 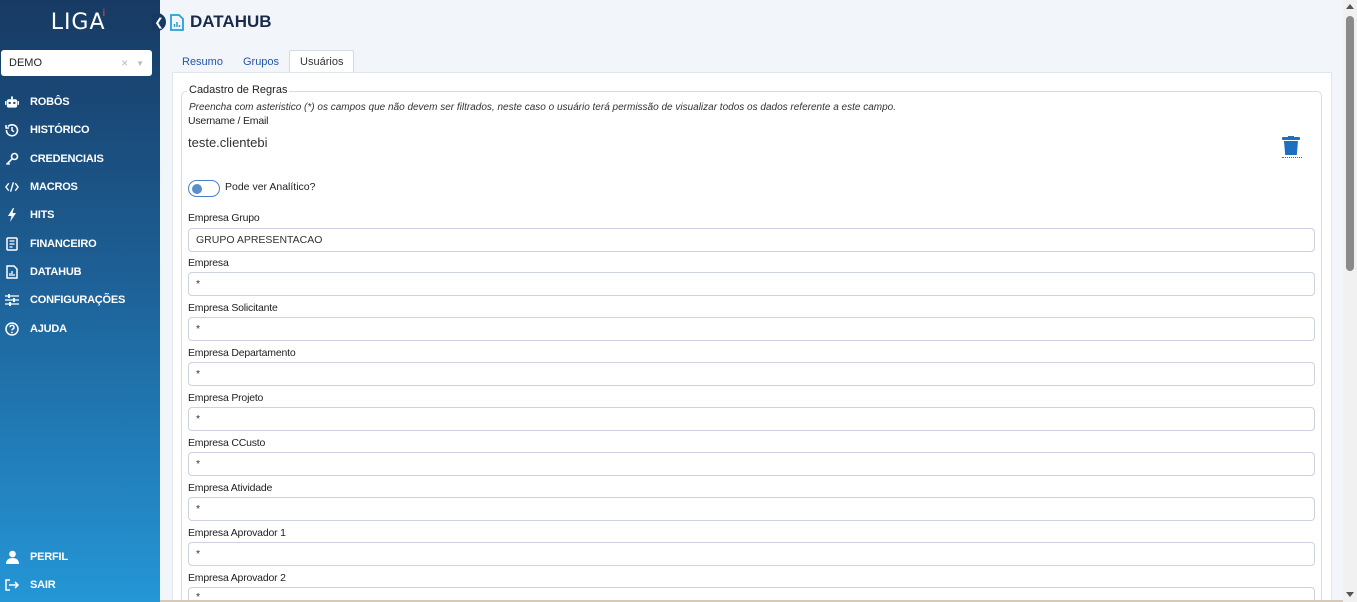 What do you see at coordinates (237, 533) in the screenshot?
I see `field-label-empresa-aprovador-1: Empresa Aprovador 1` at bounding box center [237, 533].